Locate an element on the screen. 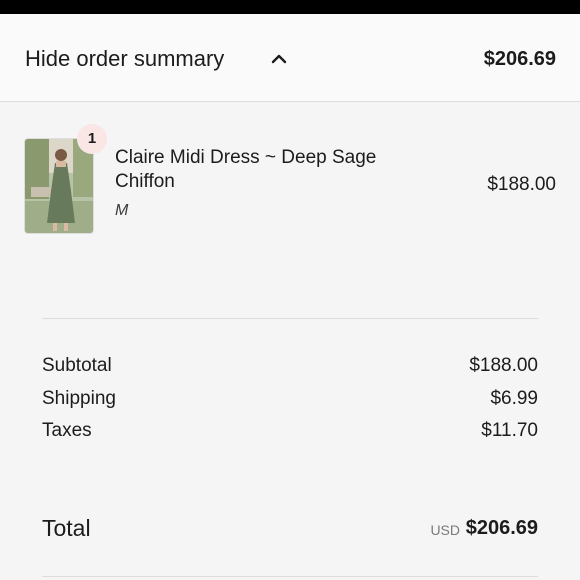 Image resolution: width=580 pixels, height=580 pixels. product-variant: M is located at coordinates (122, 210).